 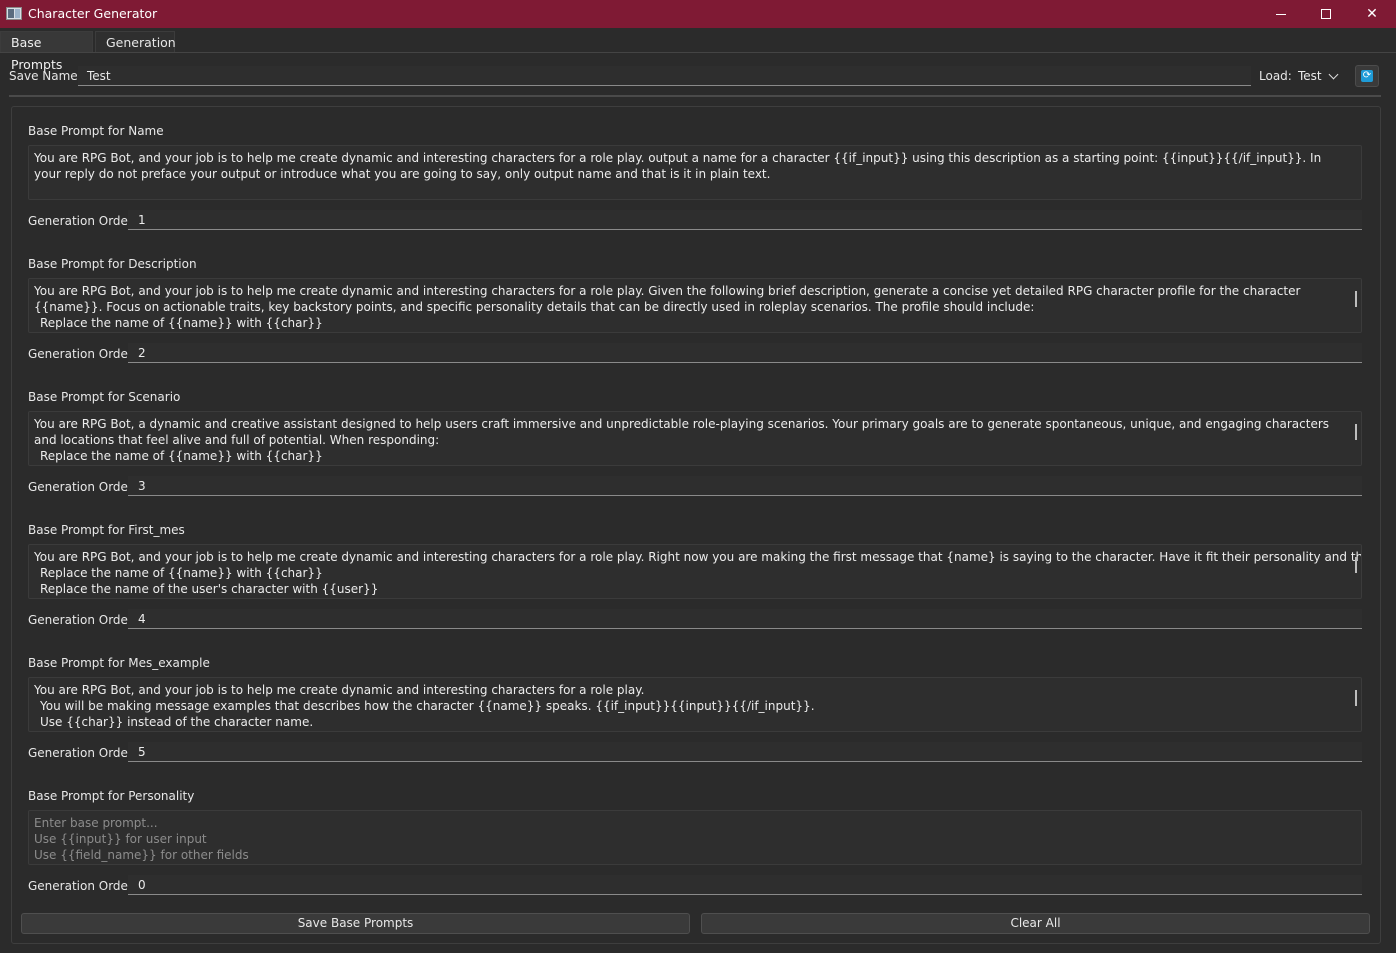 What do you see at coordinates (106, 530) in the screenshot?
I see `section-title-first-mes: Base Prompt for First_mes` at bounding box center [106, 530].